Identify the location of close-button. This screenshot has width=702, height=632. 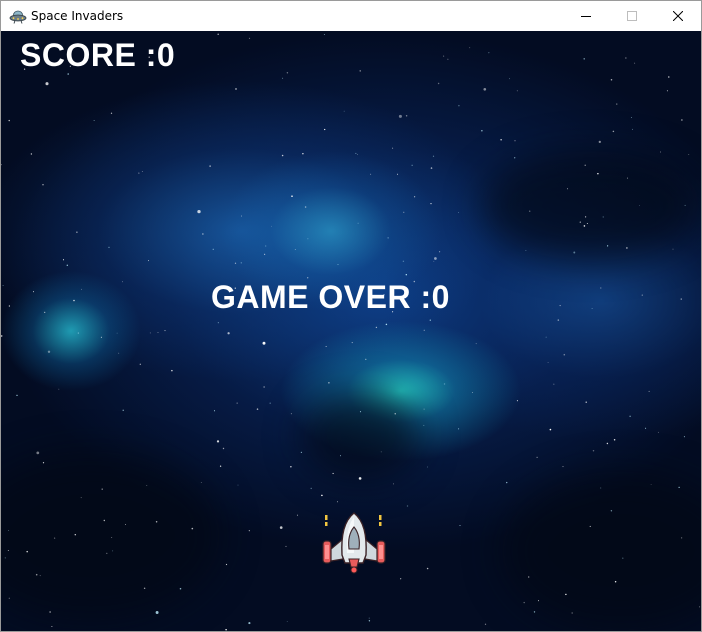
(678, 16).